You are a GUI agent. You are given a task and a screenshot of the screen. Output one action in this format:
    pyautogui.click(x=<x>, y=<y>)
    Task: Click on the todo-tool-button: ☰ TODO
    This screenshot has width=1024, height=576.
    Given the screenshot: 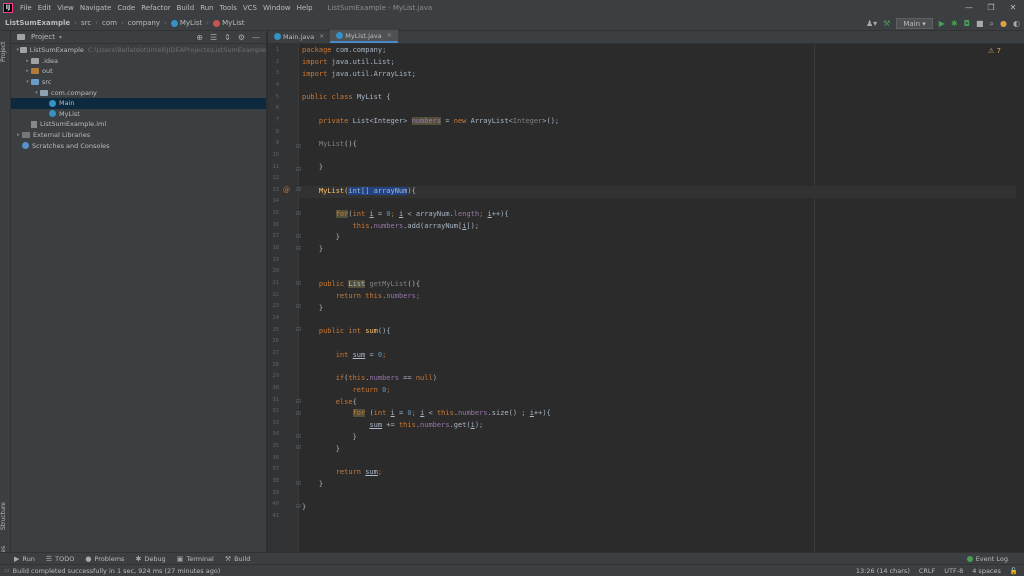 What is the action you would take?
    pyautogui.click(x=60, y=559)
    